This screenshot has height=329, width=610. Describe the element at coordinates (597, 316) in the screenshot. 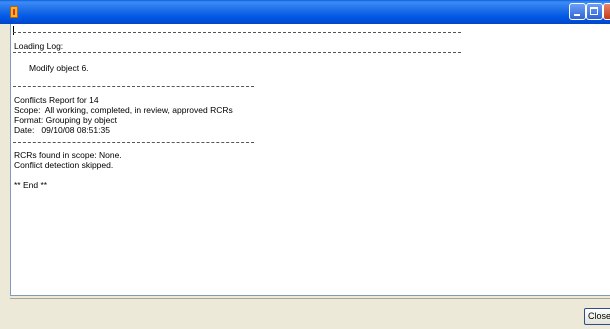

I see `close-button: Close` at that location.